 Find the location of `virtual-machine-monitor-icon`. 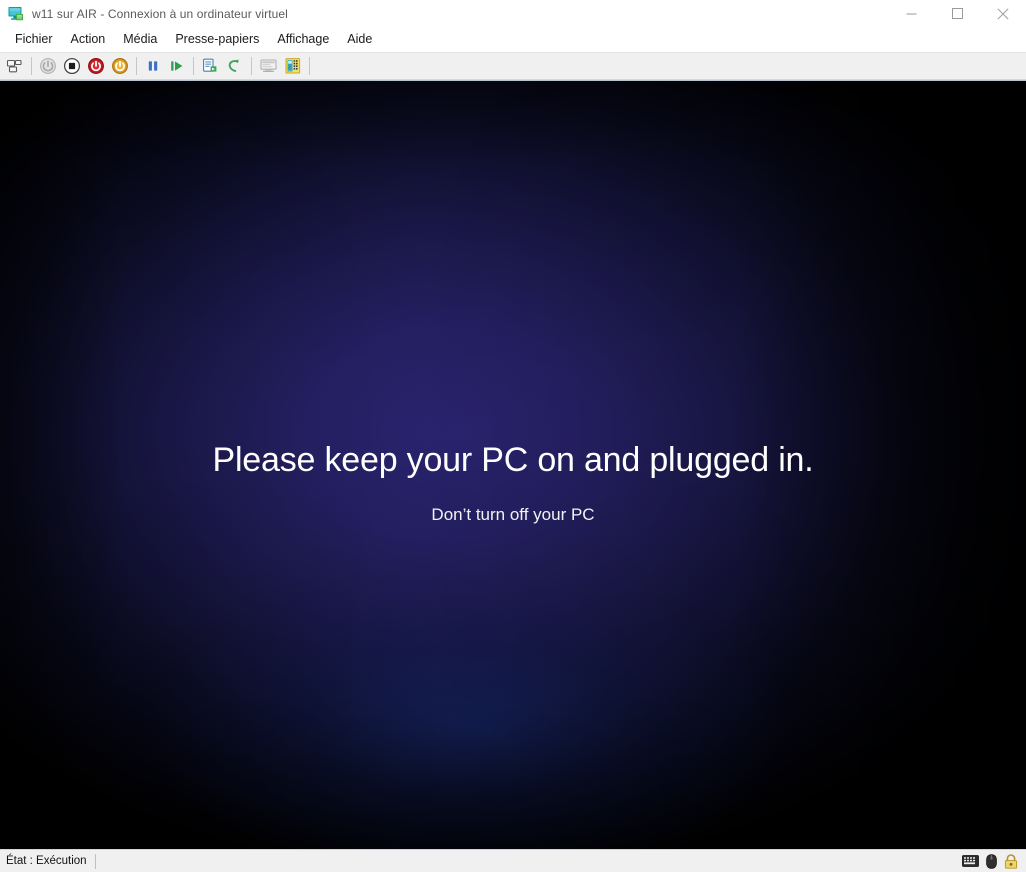

virtual-machine-monitor-icon is located at coordinates (15, 13).